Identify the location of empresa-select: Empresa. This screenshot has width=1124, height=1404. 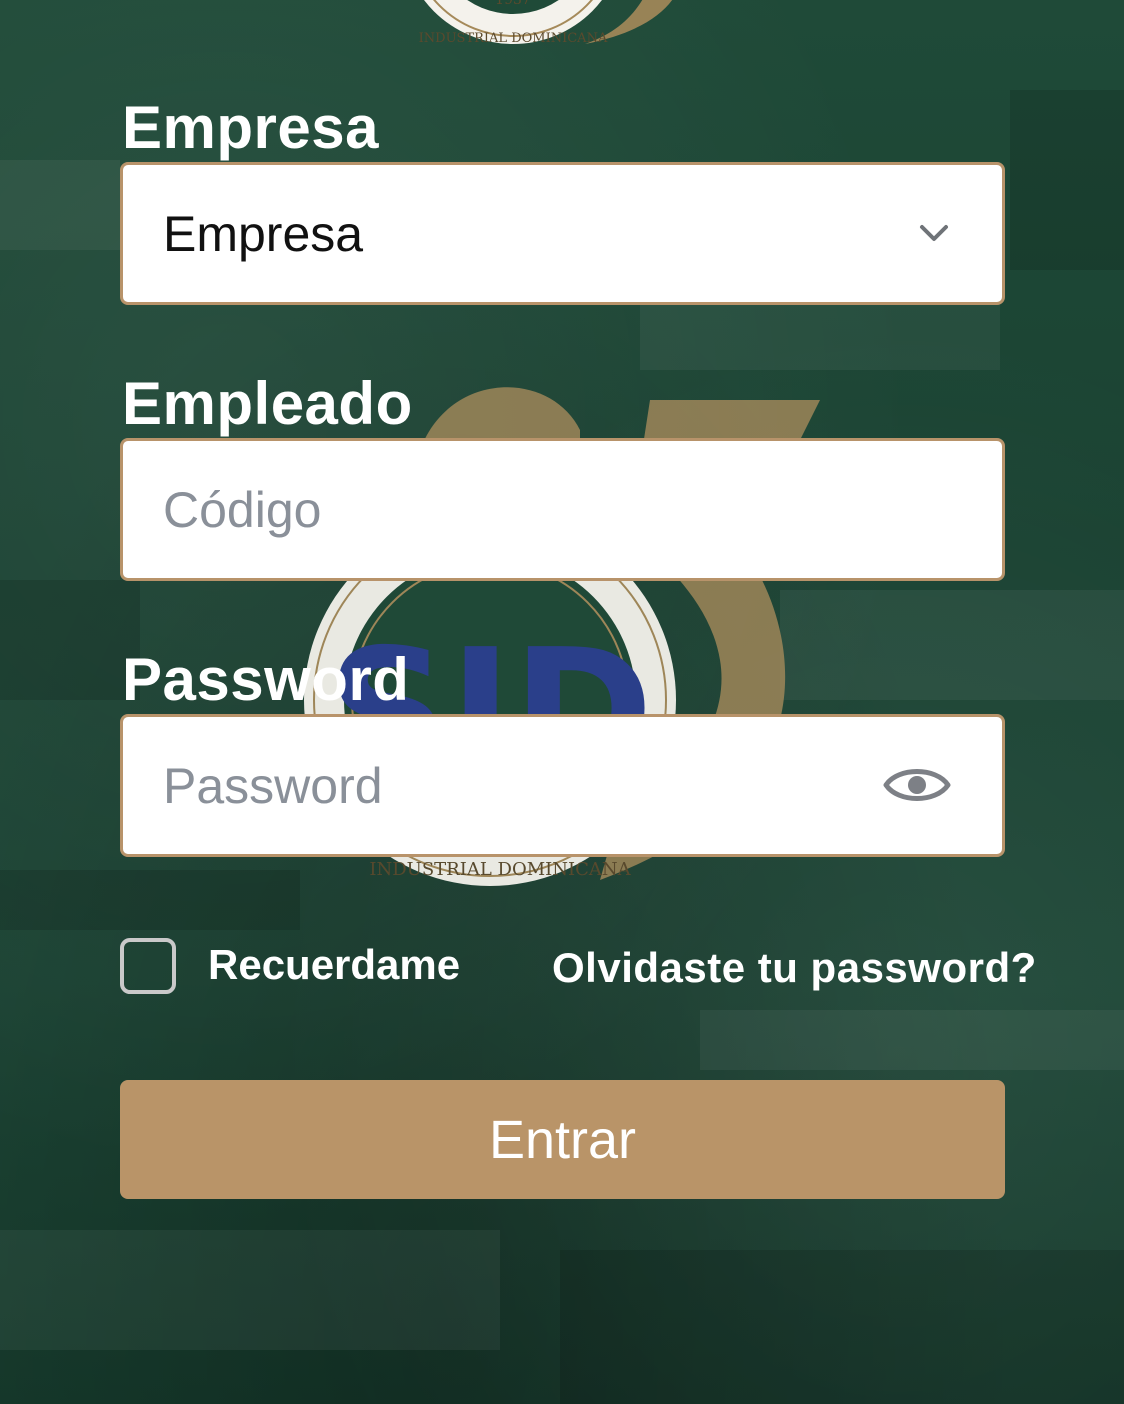
(562, 233).